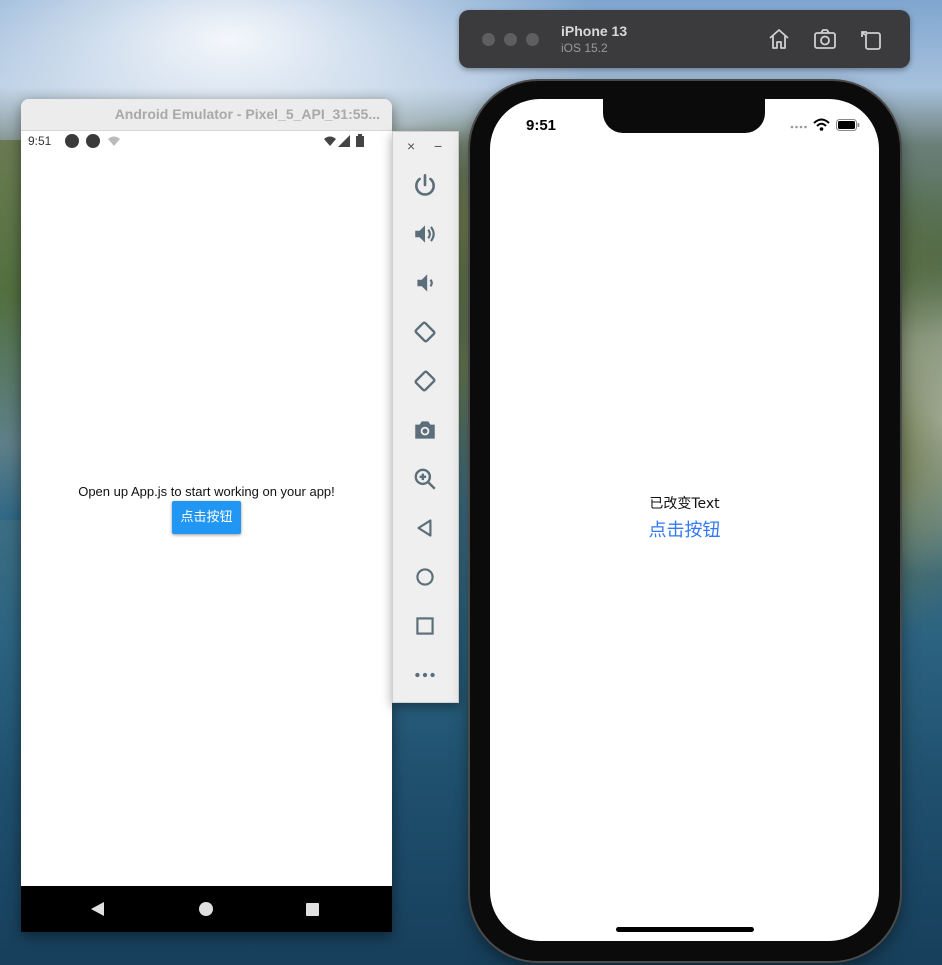 This screenshot has width=942, height=965. Describe the element at coordinates (425, 675) in the screenshot. I see `more-icon` at that location.